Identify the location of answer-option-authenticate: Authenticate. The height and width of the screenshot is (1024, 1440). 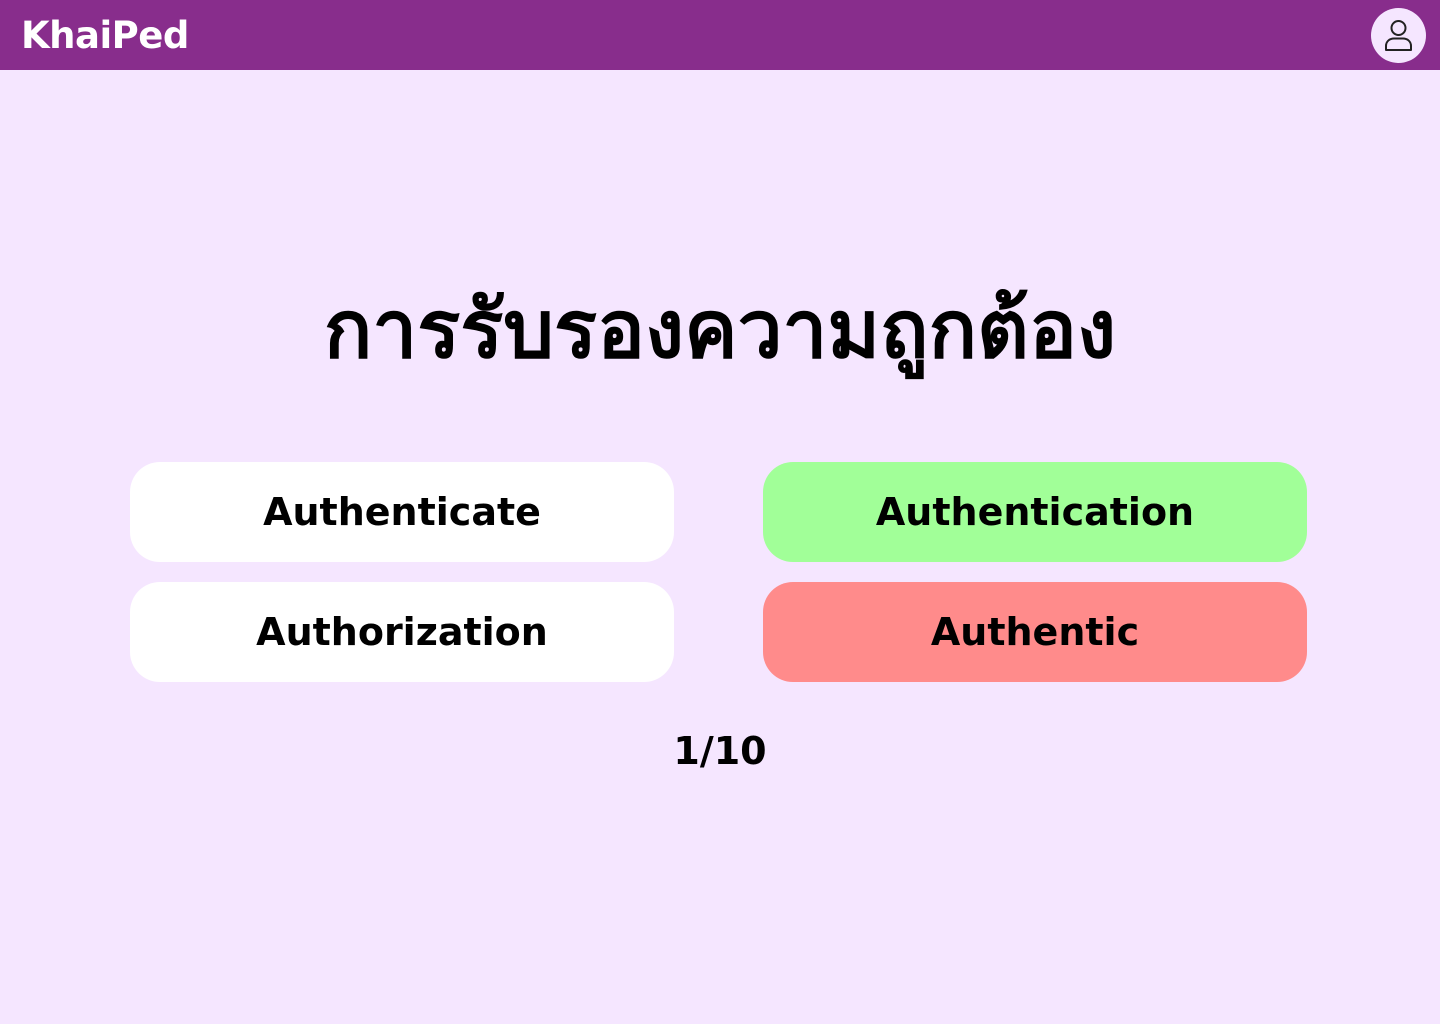
(402, 512).